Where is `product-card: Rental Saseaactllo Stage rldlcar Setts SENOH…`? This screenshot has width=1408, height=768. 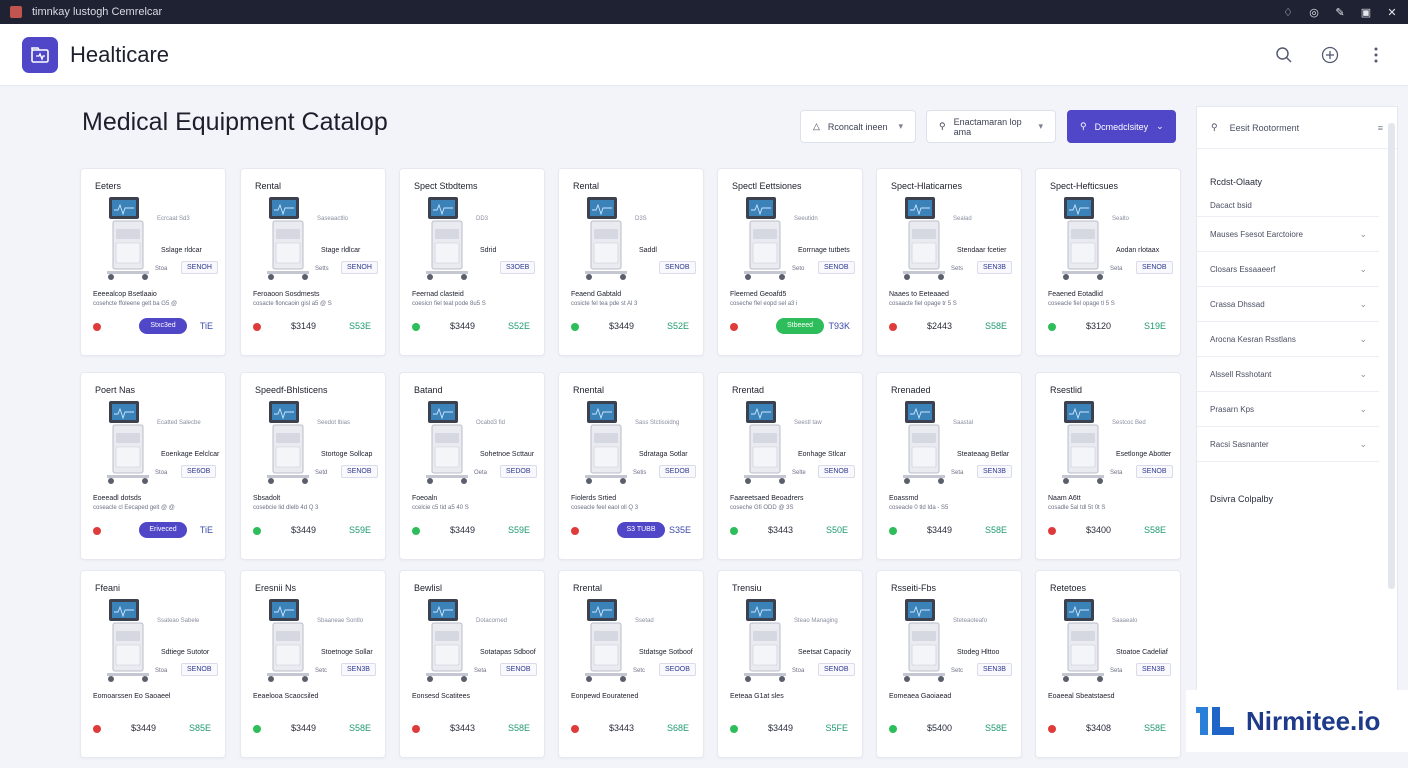
product-card: Rental Saseaactllo Stage rldlcar Setts SENOH… is located at coordinates (313, 262).